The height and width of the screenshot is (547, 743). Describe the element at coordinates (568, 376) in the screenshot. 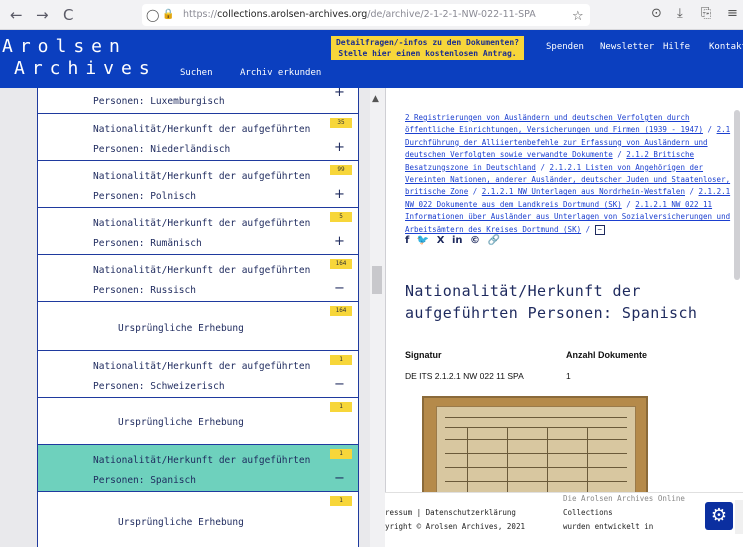

I see `anzahl-value: 1` at that location.